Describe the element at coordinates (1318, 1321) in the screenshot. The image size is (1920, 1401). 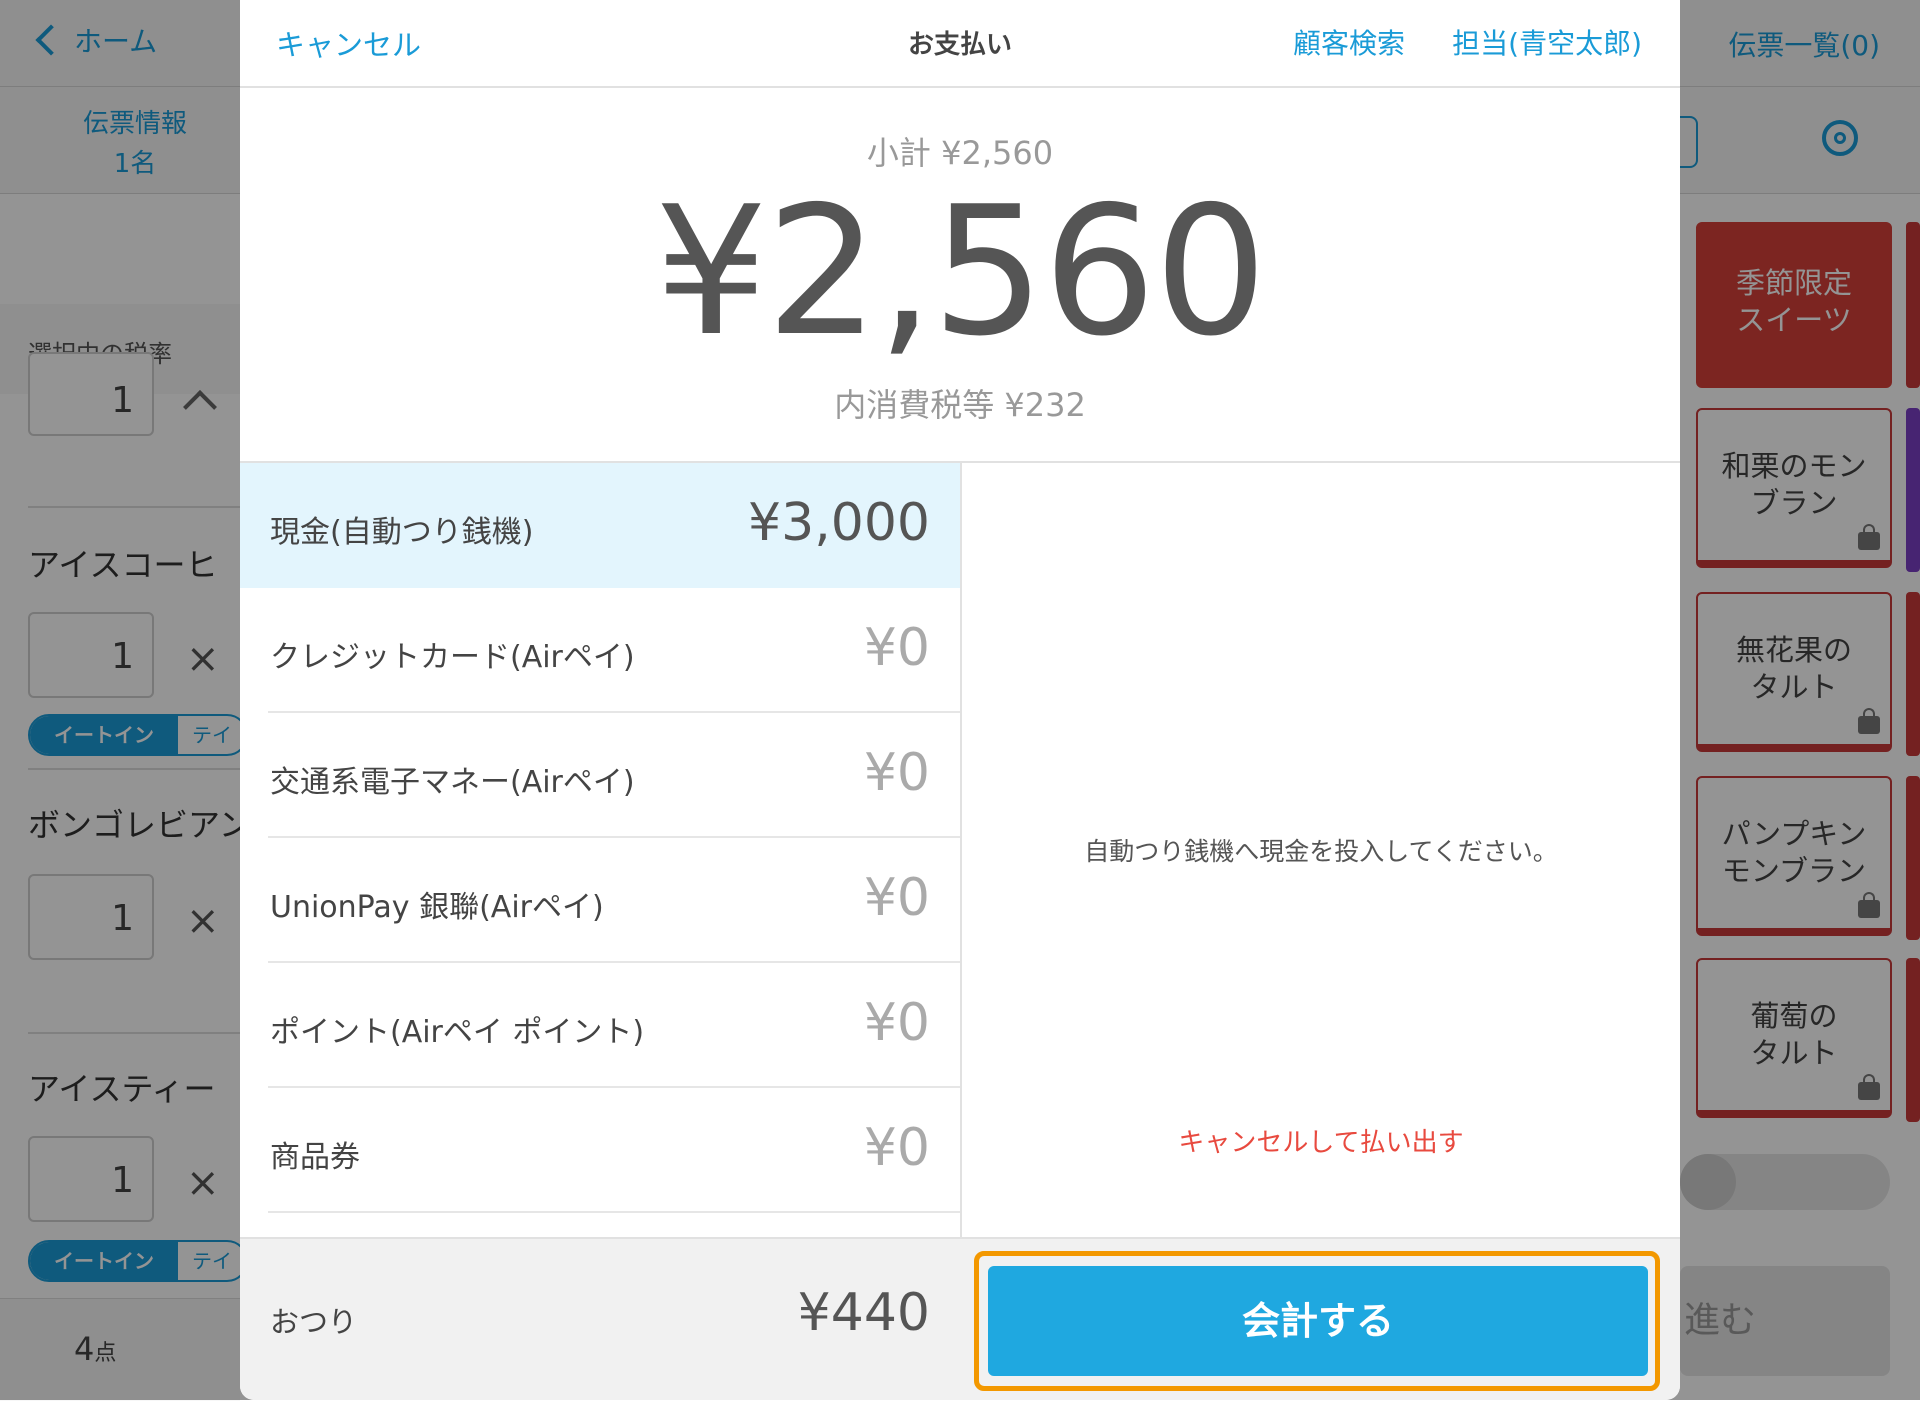
I see `checkout-button: 会計する` at that location.